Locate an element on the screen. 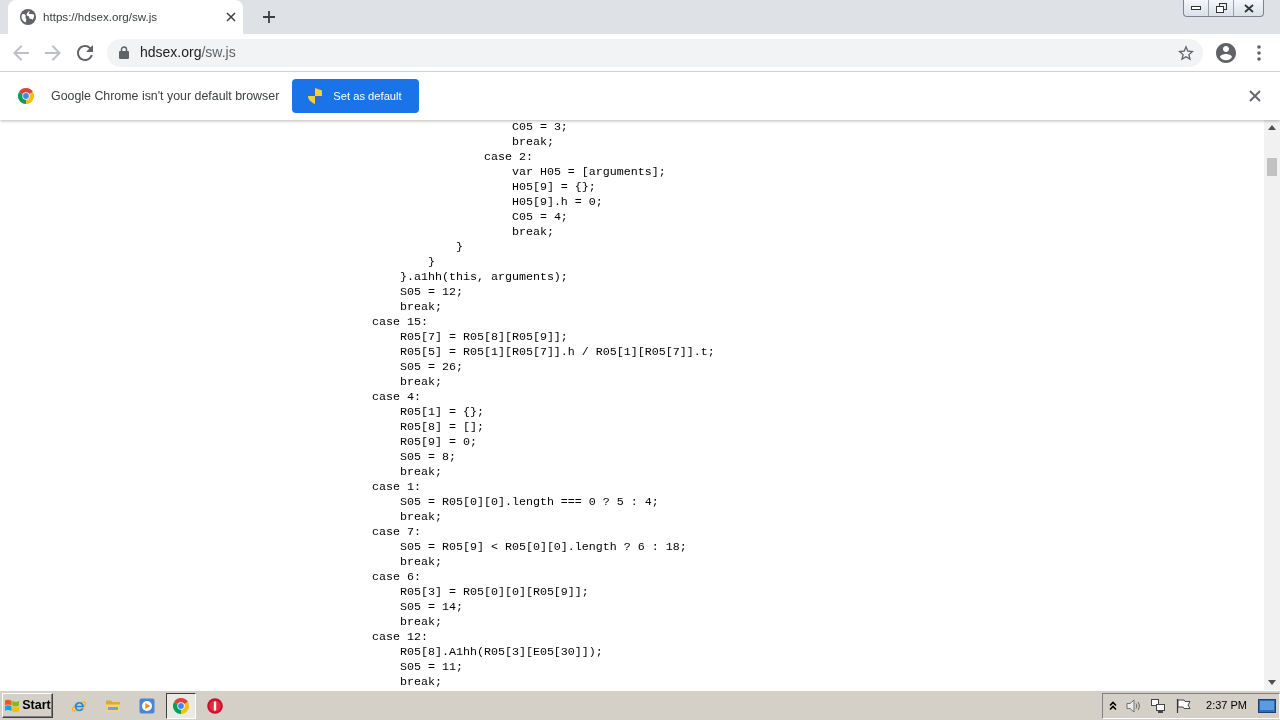 The width and height of the screenshot is (1280, 720). start-button: Start is located at coordinates (27, 705).